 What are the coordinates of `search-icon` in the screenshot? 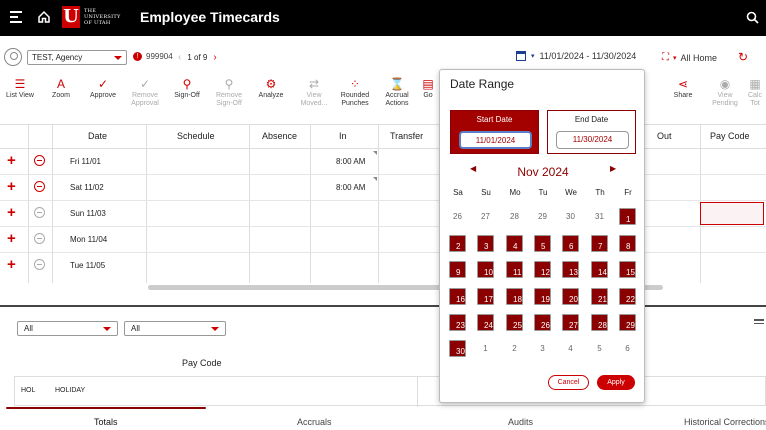 It's located at (752, 17).